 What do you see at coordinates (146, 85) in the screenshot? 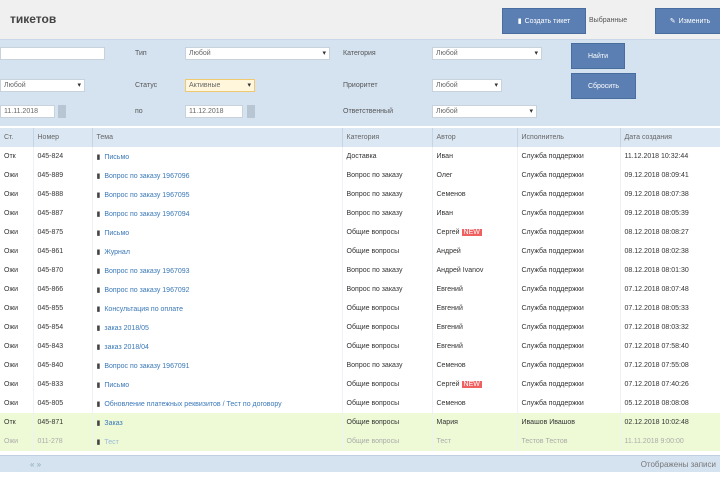
I see `status-label: Статус` at bounding box center [146, 85].